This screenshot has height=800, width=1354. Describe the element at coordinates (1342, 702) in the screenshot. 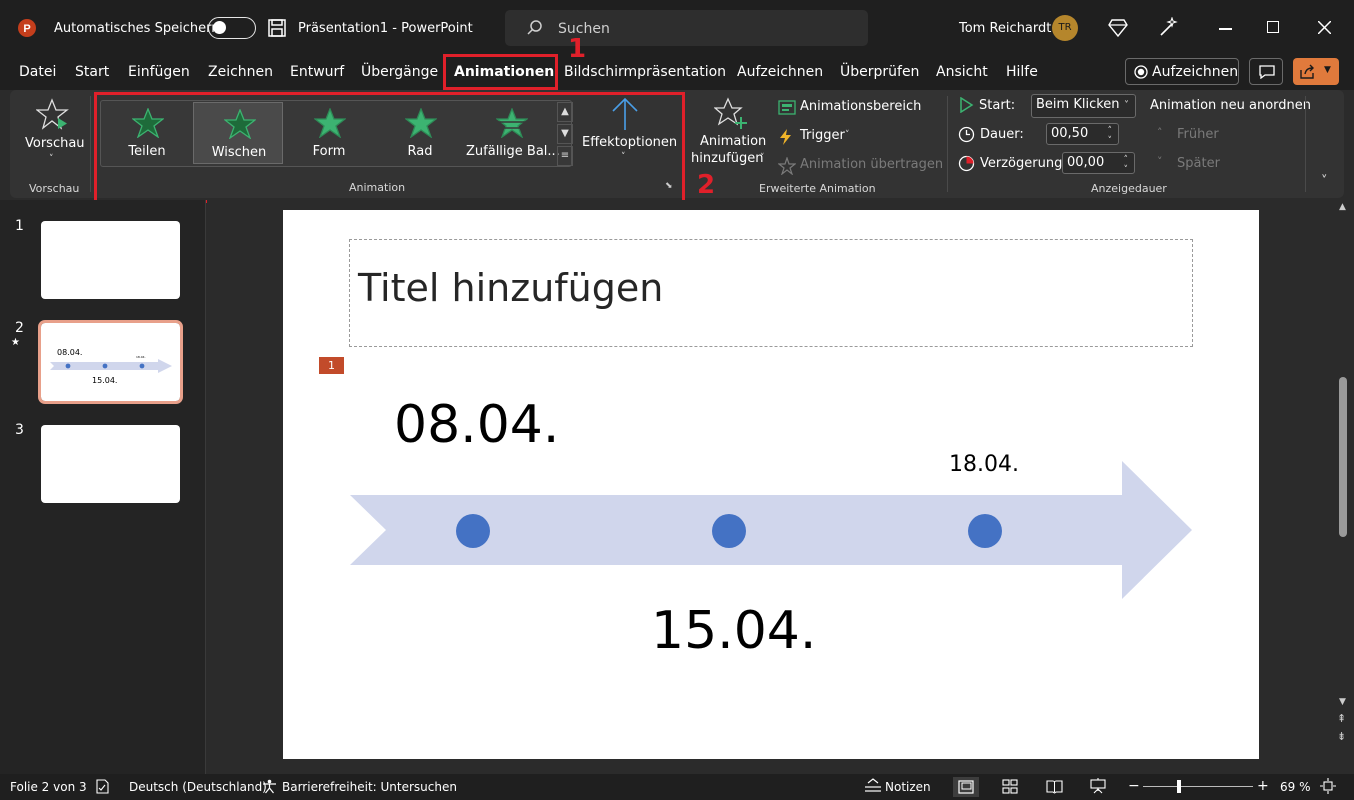

I see `scroll-down-icon: ▼` at that location.